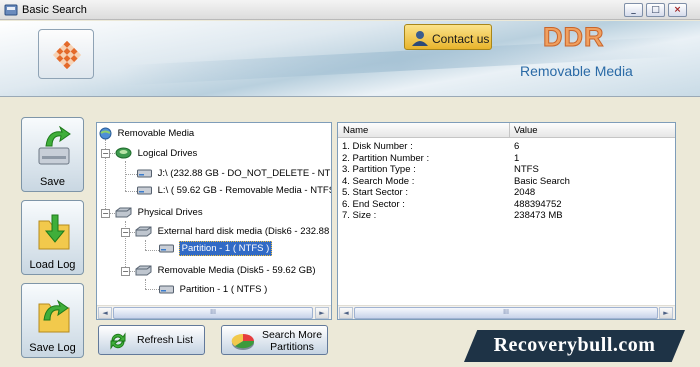 The height and width of the screenshot is (367, 700). I want to click on properties-hscrollbar: ◄ III ►, so click(506, 312).